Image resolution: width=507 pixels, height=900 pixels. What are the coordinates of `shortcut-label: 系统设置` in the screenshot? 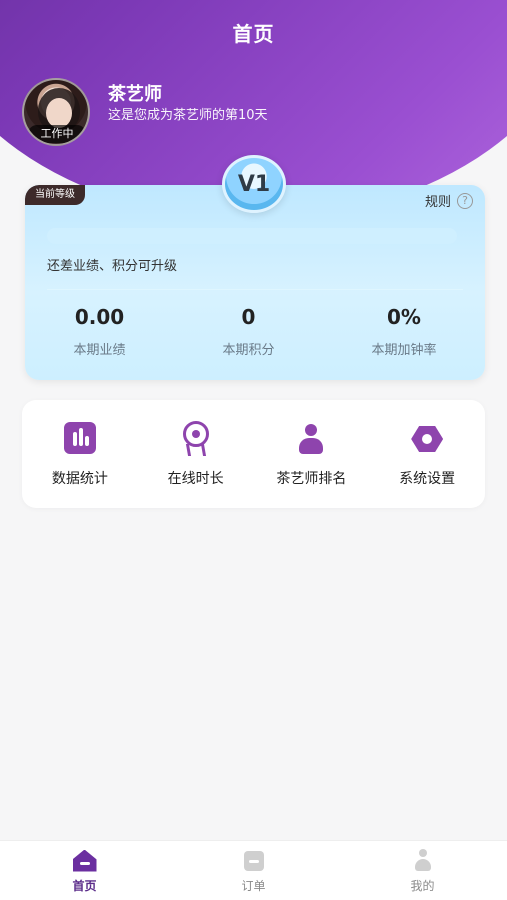 It's located at (427, 479).